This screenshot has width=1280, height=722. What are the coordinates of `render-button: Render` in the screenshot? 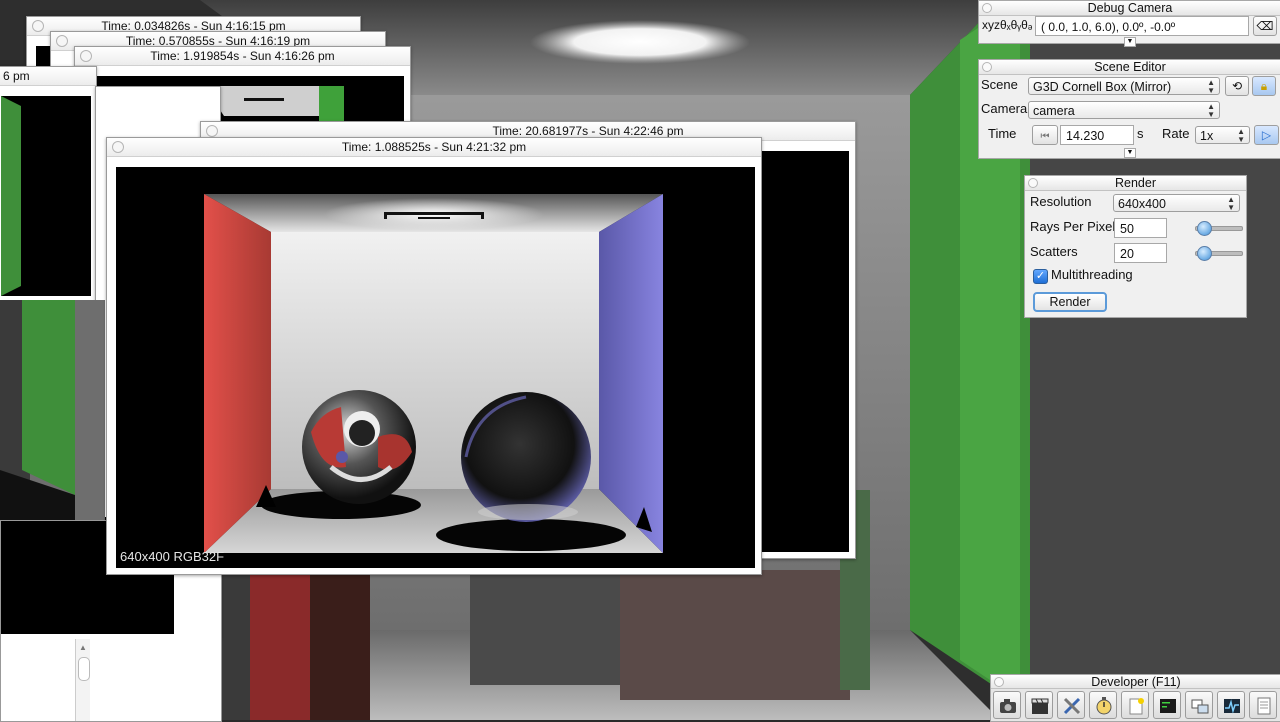 It's located at (1070, 302).